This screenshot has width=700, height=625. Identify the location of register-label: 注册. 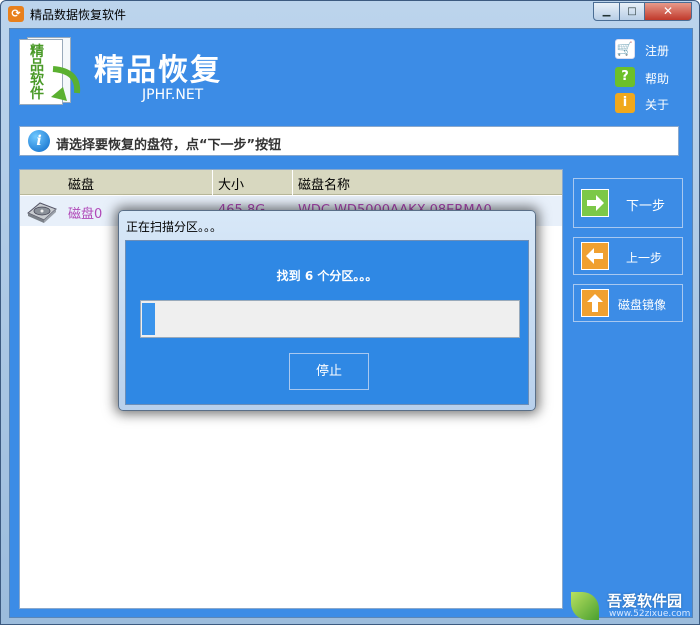
(657, 51).